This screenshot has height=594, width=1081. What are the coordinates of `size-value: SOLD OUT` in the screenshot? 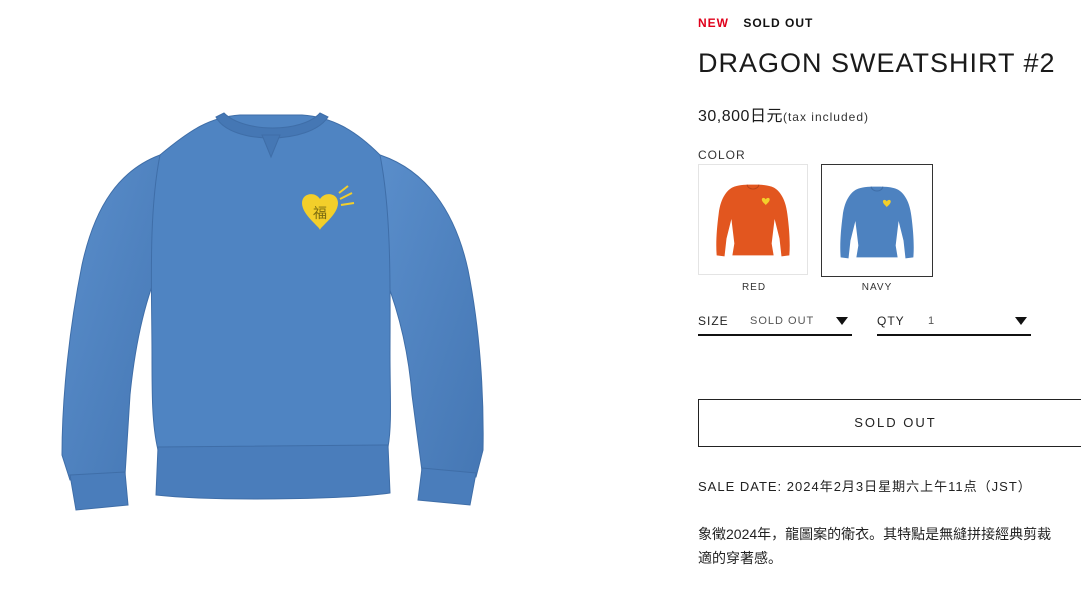 It's located at (782, 321).